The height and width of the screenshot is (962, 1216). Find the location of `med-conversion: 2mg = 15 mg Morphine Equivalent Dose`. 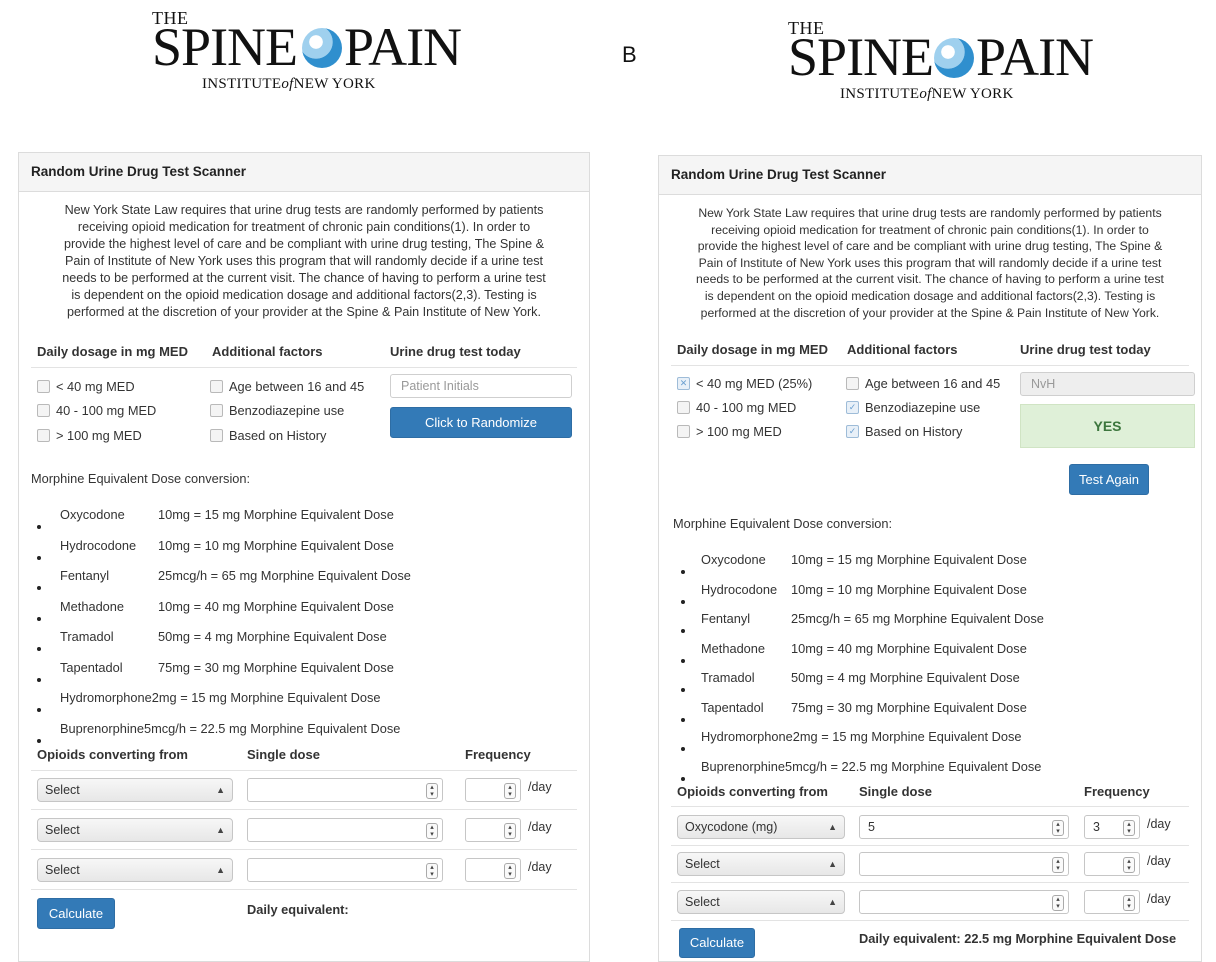

med-conversion: 2mg = 15 mg Morphine Equivalent Dose is located at coordinates (266, 697).